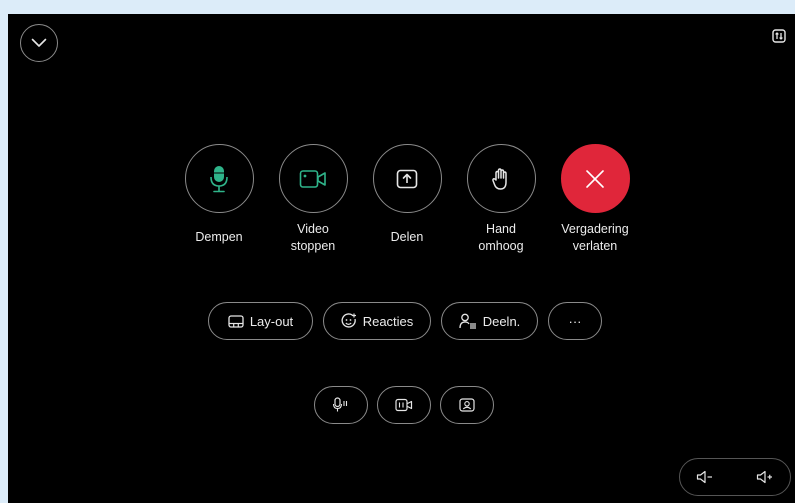 This screenshot has height=503, width=795. I want to click on layout-icon, so click(236, 321).